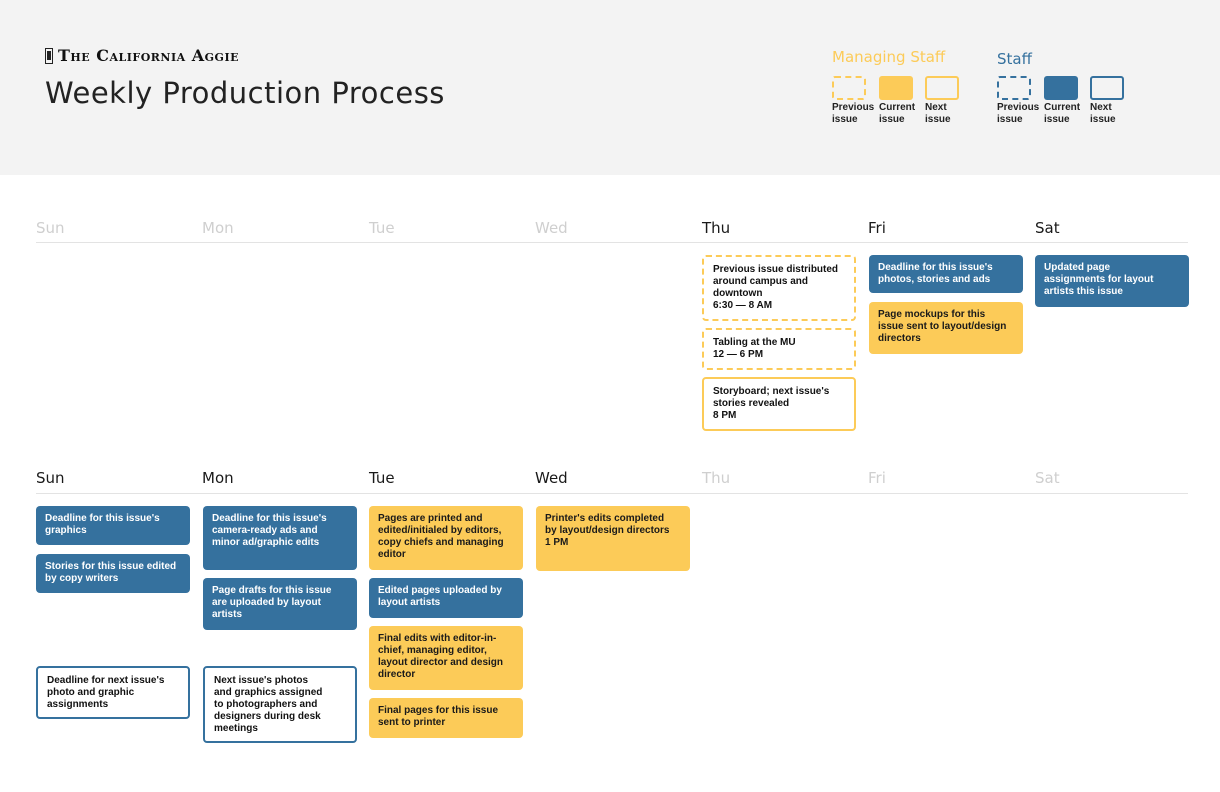 This screenshot has height=792, width=1220. What do you see at coordinates (50, 228) in the screenshot?
I see `day-label-w1-sun: Sun` at bounding box center [50, 228].